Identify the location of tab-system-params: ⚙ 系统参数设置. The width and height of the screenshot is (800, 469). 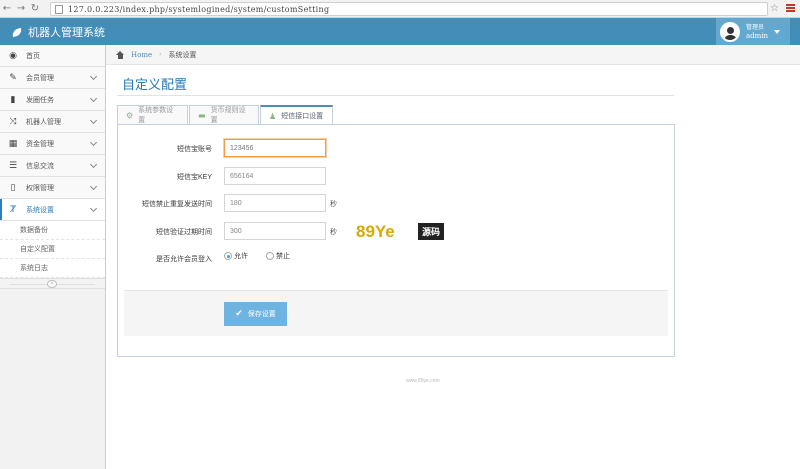
(152, 114).